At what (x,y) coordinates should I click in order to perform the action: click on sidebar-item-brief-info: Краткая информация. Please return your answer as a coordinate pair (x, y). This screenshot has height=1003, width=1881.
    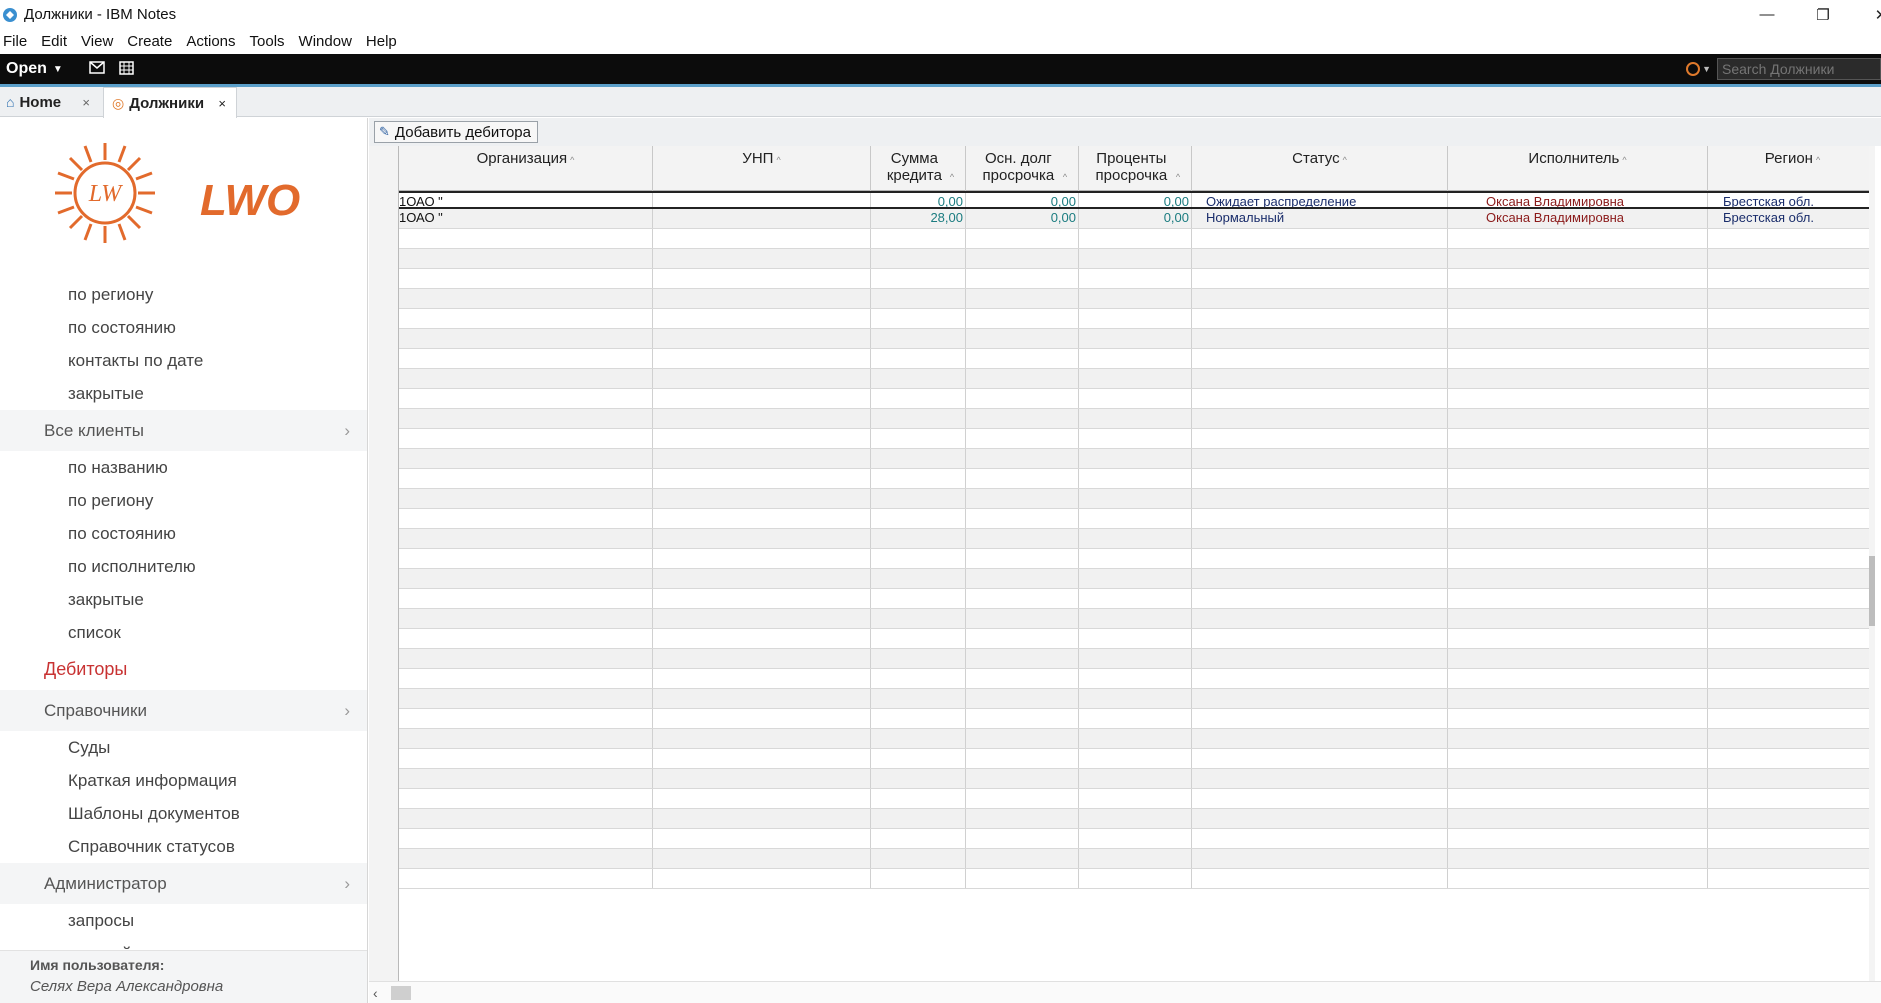
    Looking at the image, I should click on (183, 780).